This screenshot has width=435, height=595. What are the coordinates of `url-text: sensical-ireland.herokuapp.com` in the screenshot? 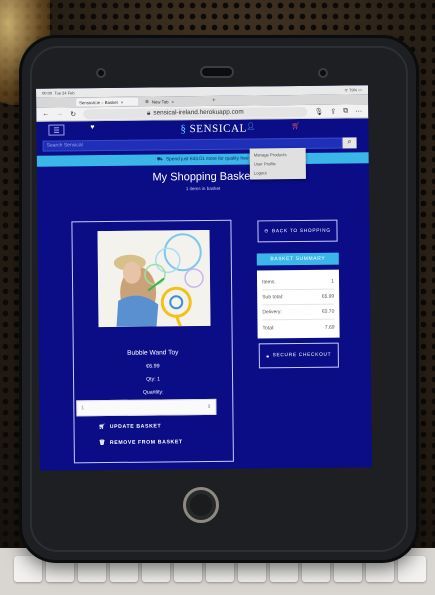 It's located at (198, 112).